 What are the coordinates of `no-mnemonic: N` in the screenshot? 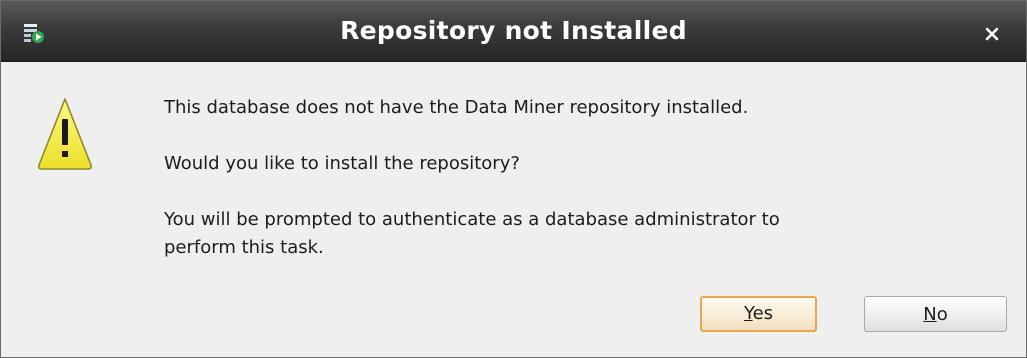 It's located at (930, 314).